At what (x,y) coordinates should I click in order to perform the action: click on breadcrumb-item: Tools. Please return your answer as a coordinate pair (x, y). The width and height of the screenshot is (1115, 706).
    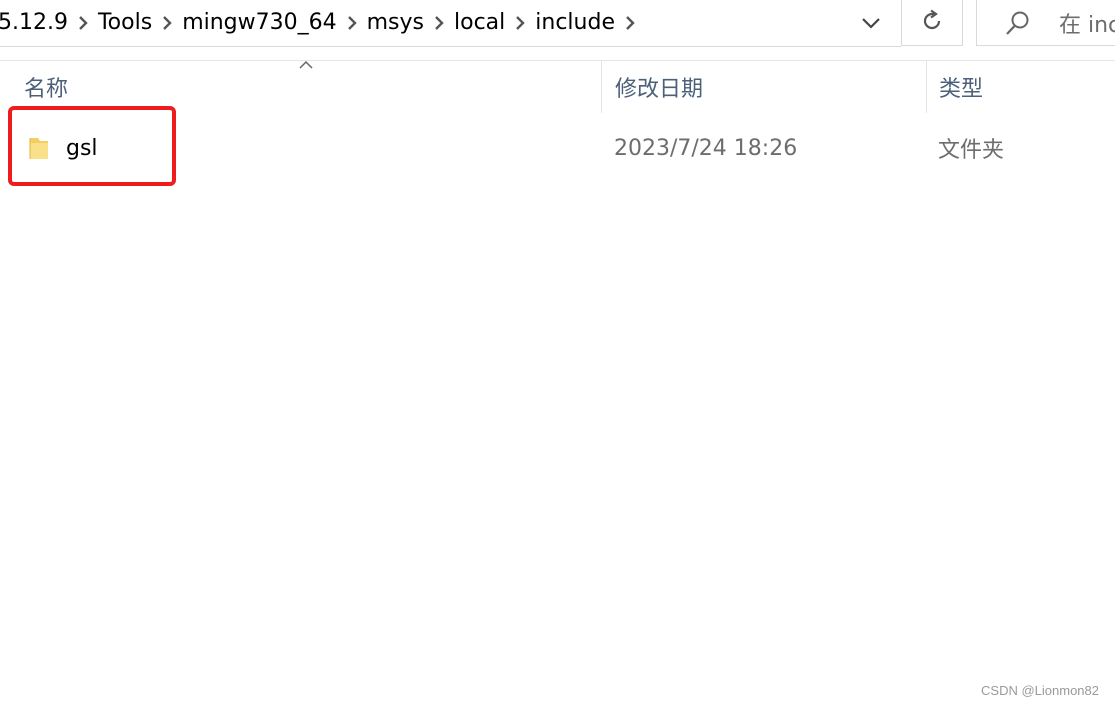
    Looking at the image, I should click on (125, 23).